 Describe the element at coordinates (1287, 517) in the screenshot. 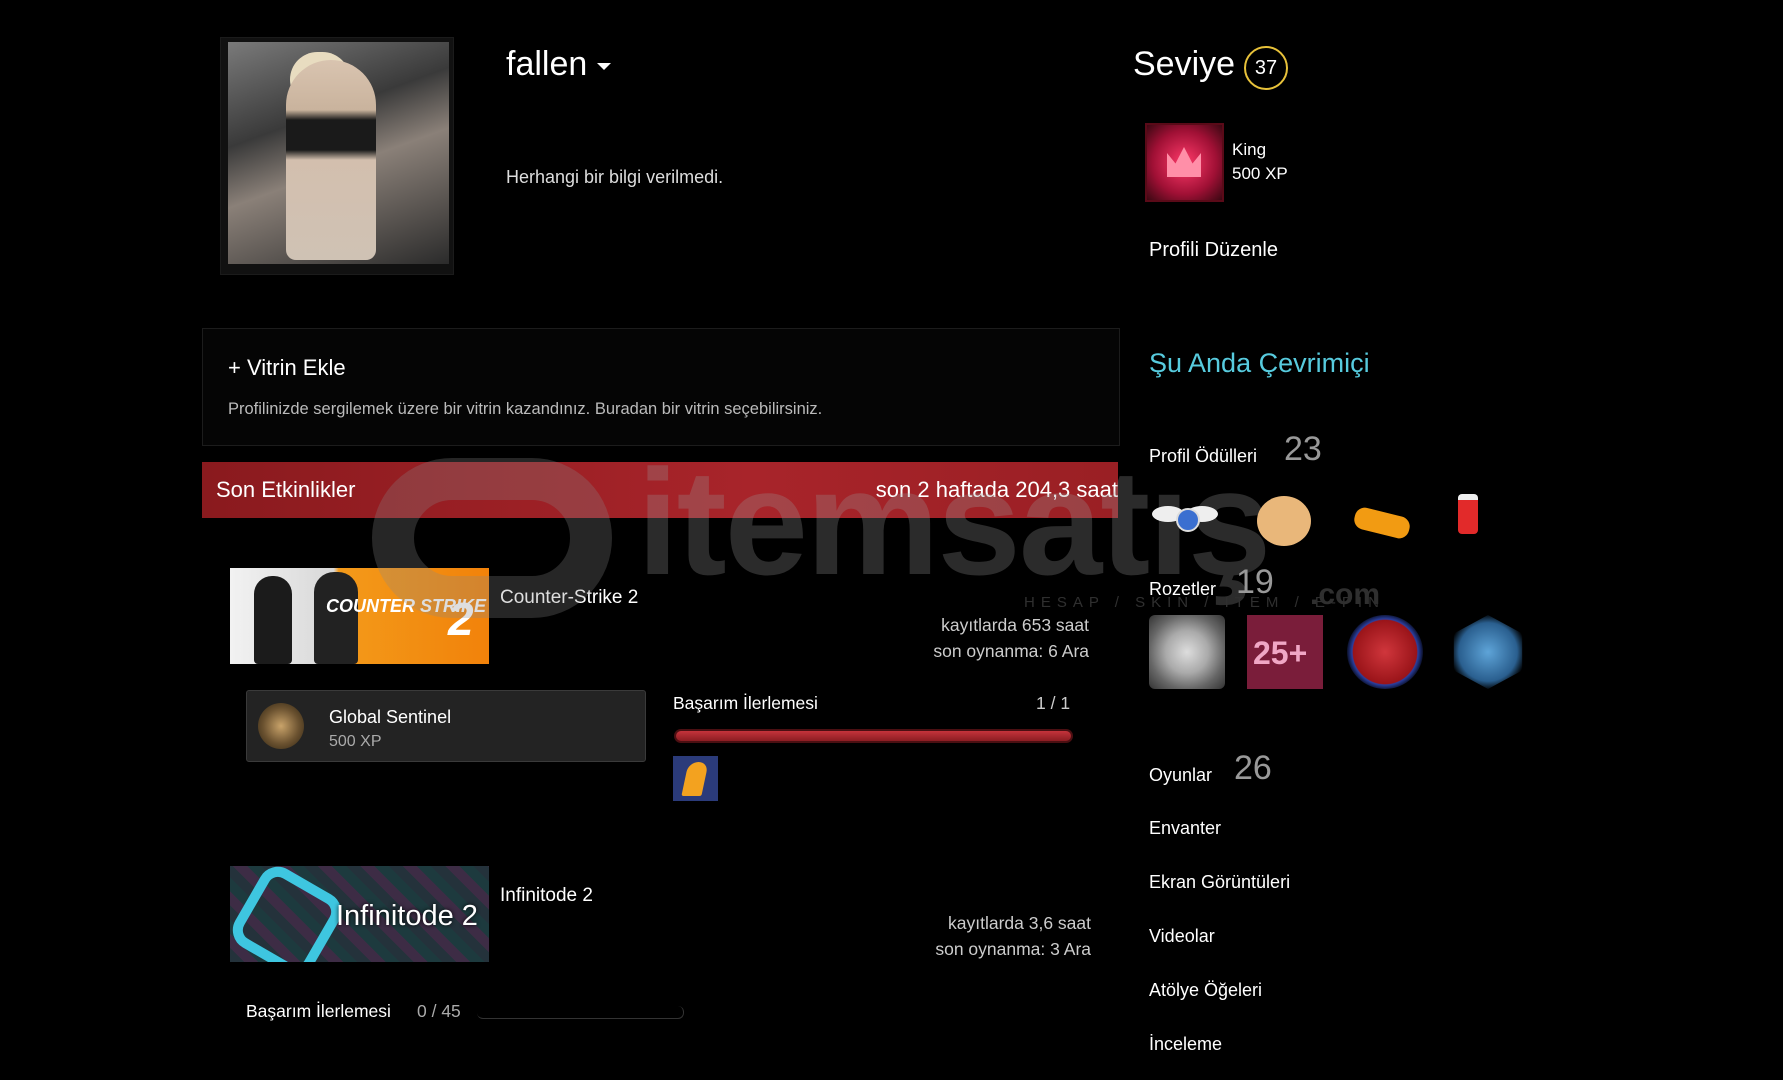

I see `horse-head-icon` at that location.